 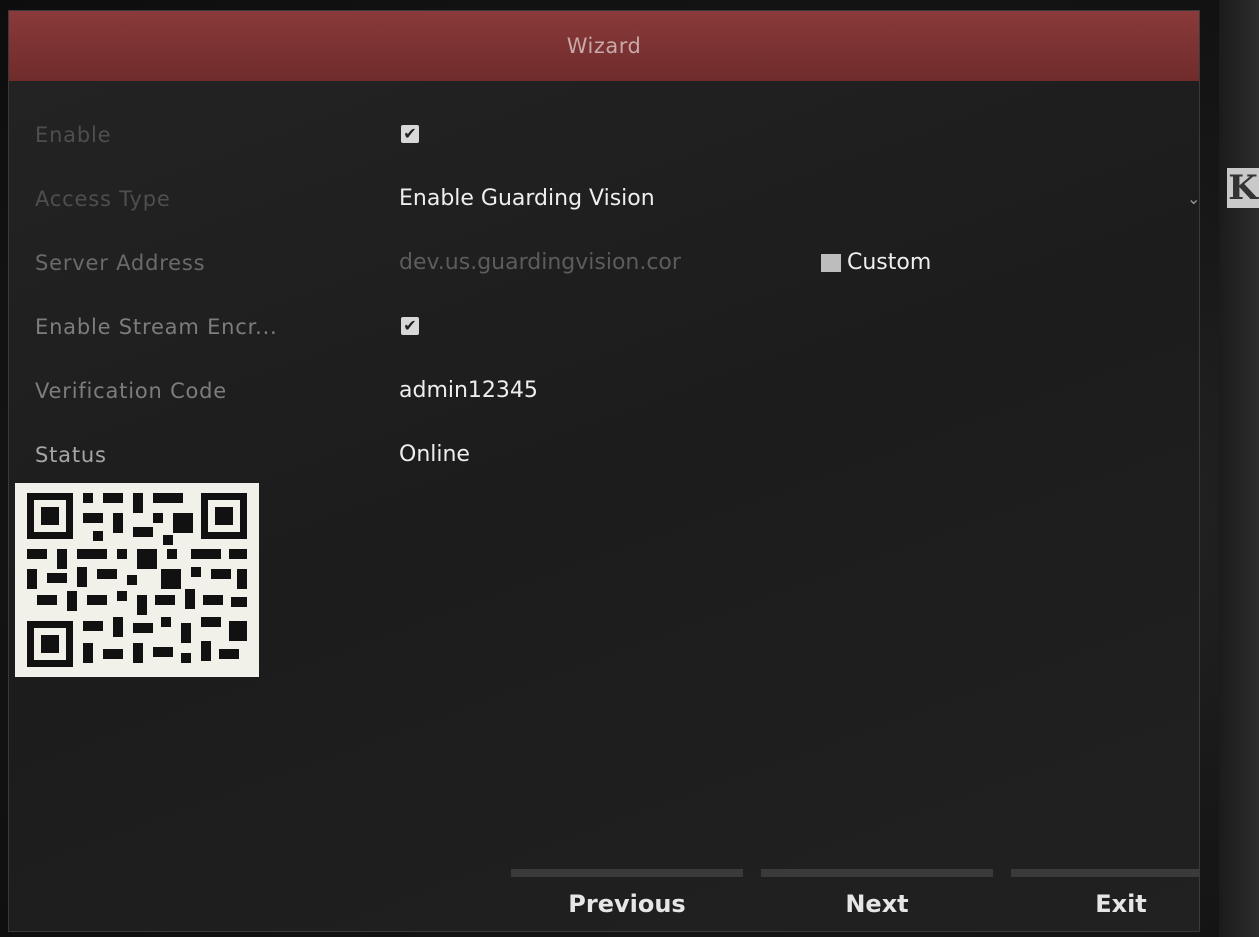 What do you see at coordinates (434, 454) in the screenshot?
I see `status-value: Online` at bounding box center [434, 454].